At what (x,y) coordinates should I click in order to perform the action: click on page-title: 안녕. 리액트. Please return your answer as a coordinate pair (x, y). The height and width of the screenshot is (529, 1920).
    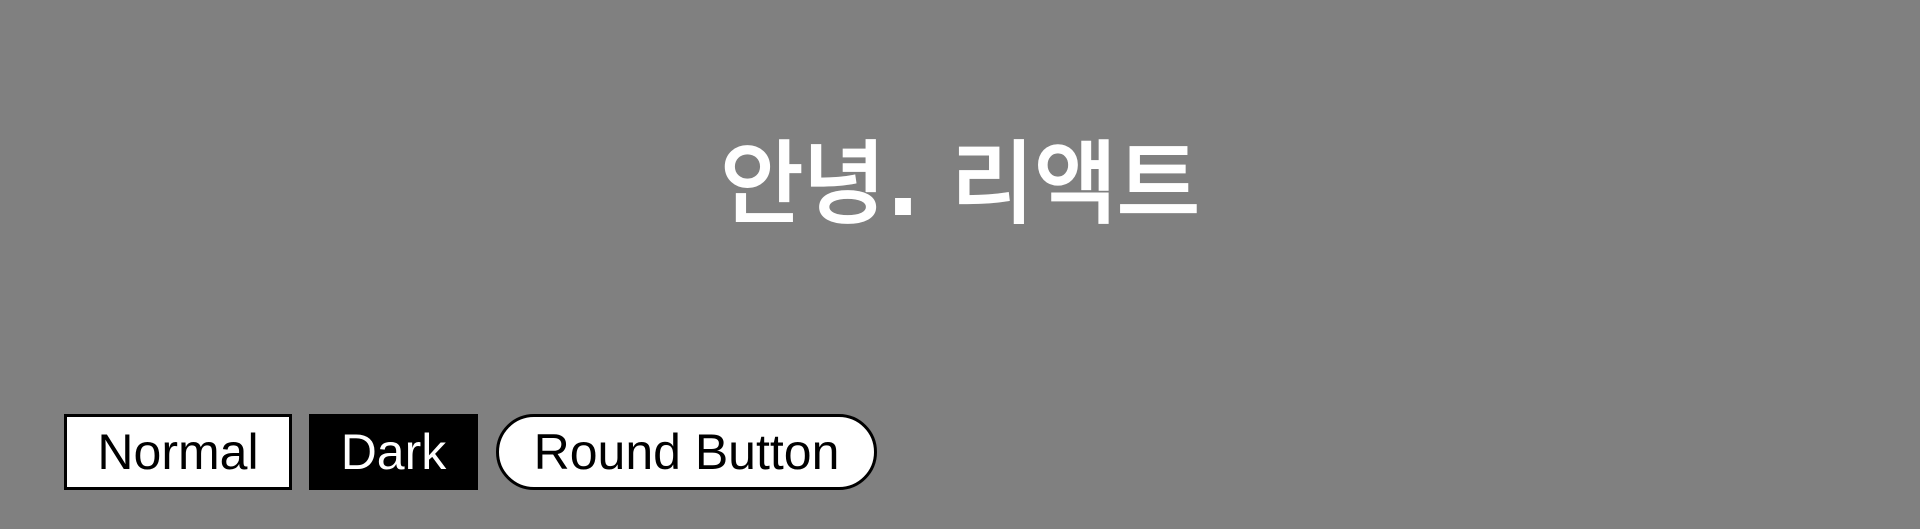
    Looking at the image, I should click on (960, 184).